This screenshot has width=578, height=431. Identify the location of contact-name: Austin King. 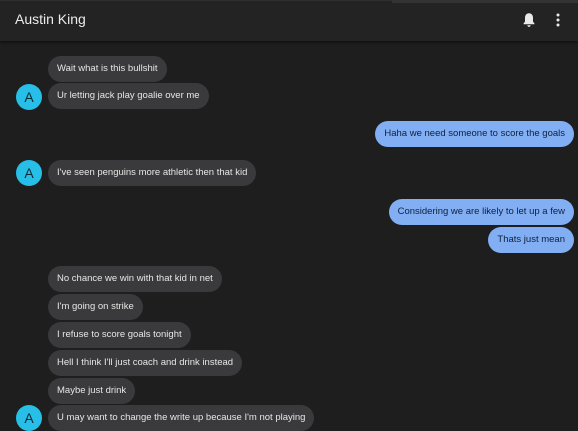
(50, 19).